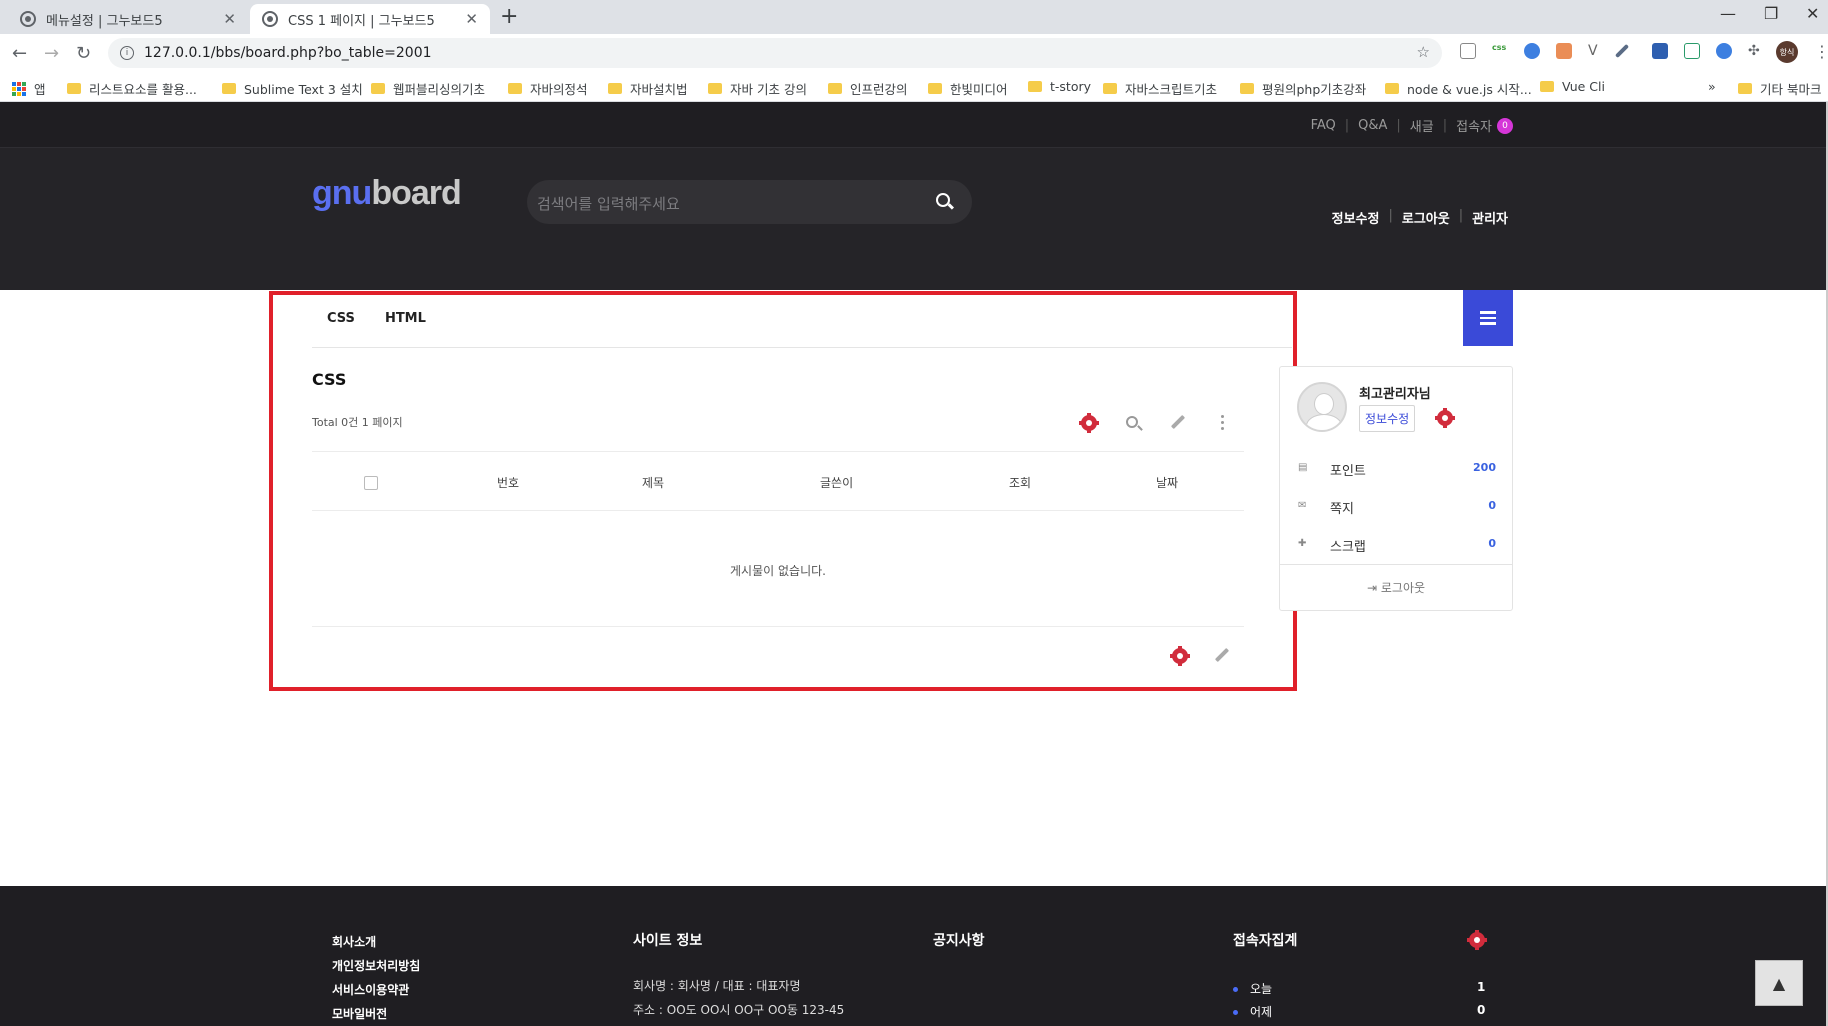 The width and height of the screenshot is (1828, 1026). Describe the element at coordinates (1396, 469) in the screenshot. I see `sidebar-row-points: ▤ 포인트 200` at that location.